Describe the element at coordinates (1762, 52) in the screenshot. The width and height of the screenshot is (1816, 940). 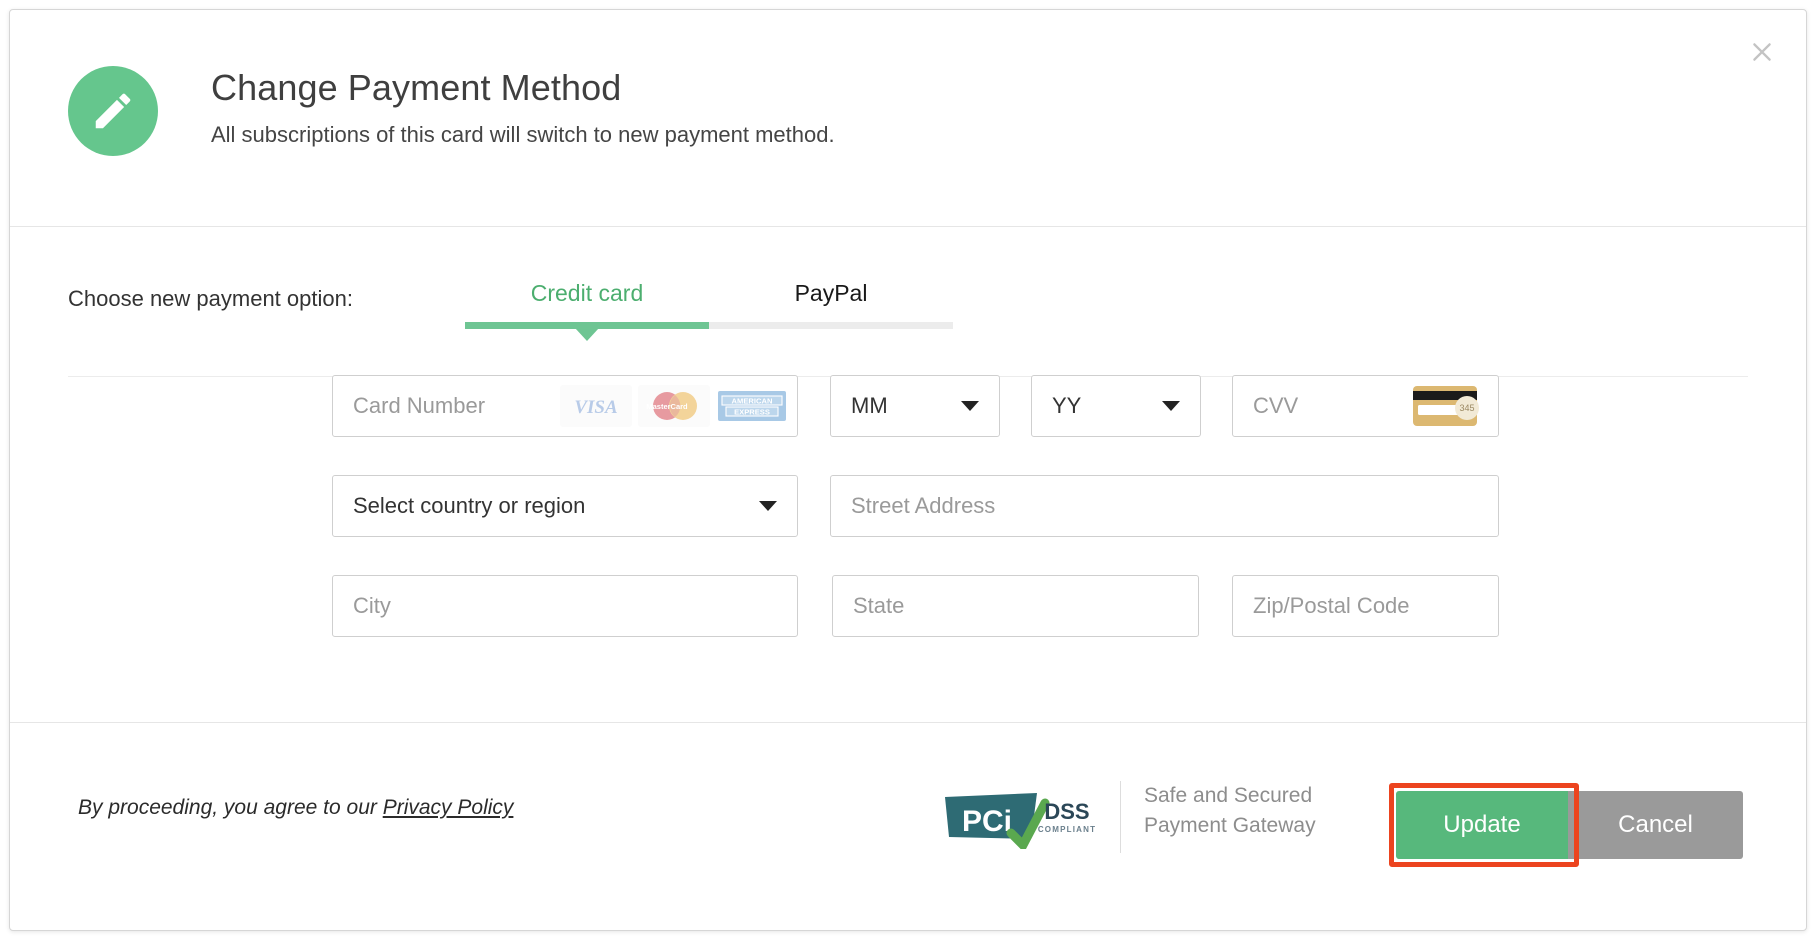
I see `close-icon` at that location.